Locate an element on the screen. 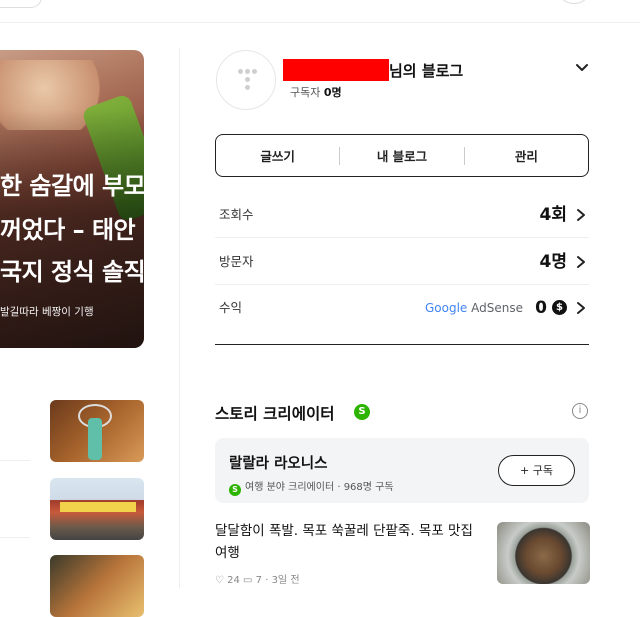  featured-post-card: 한 숨갈에 부모 꺼었다 – 태안 국지 정식 솔직 발길따라 베짱이 기행 is located at coordinates (72, 199).